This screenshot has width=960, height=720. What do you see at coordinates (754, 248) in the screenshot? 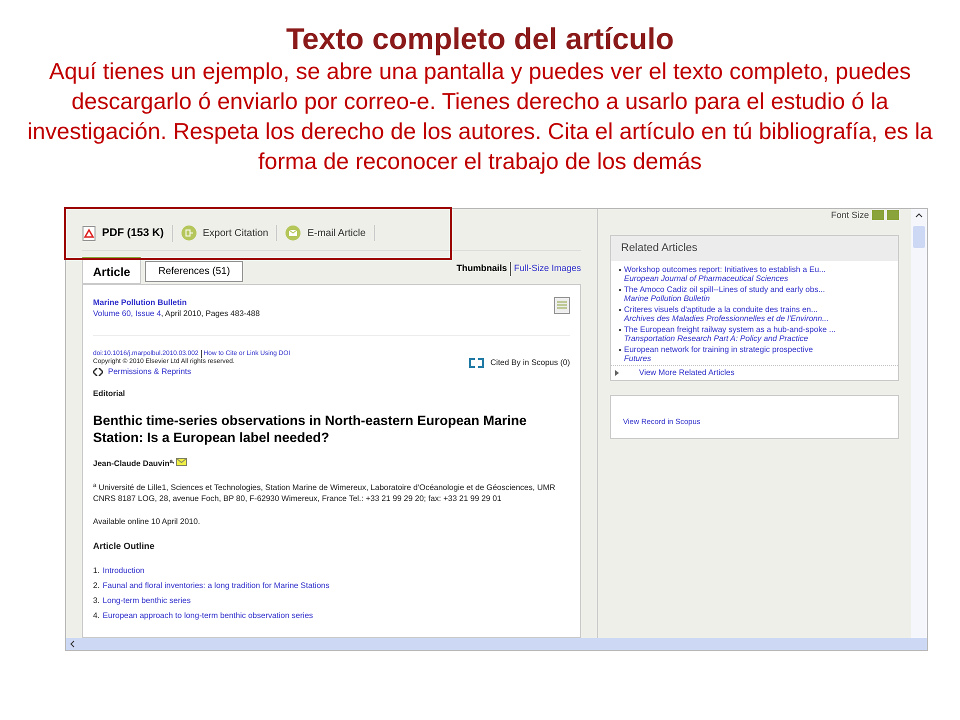
I see `related-articles-title: Related Articles` at bounding box center [754, 248].